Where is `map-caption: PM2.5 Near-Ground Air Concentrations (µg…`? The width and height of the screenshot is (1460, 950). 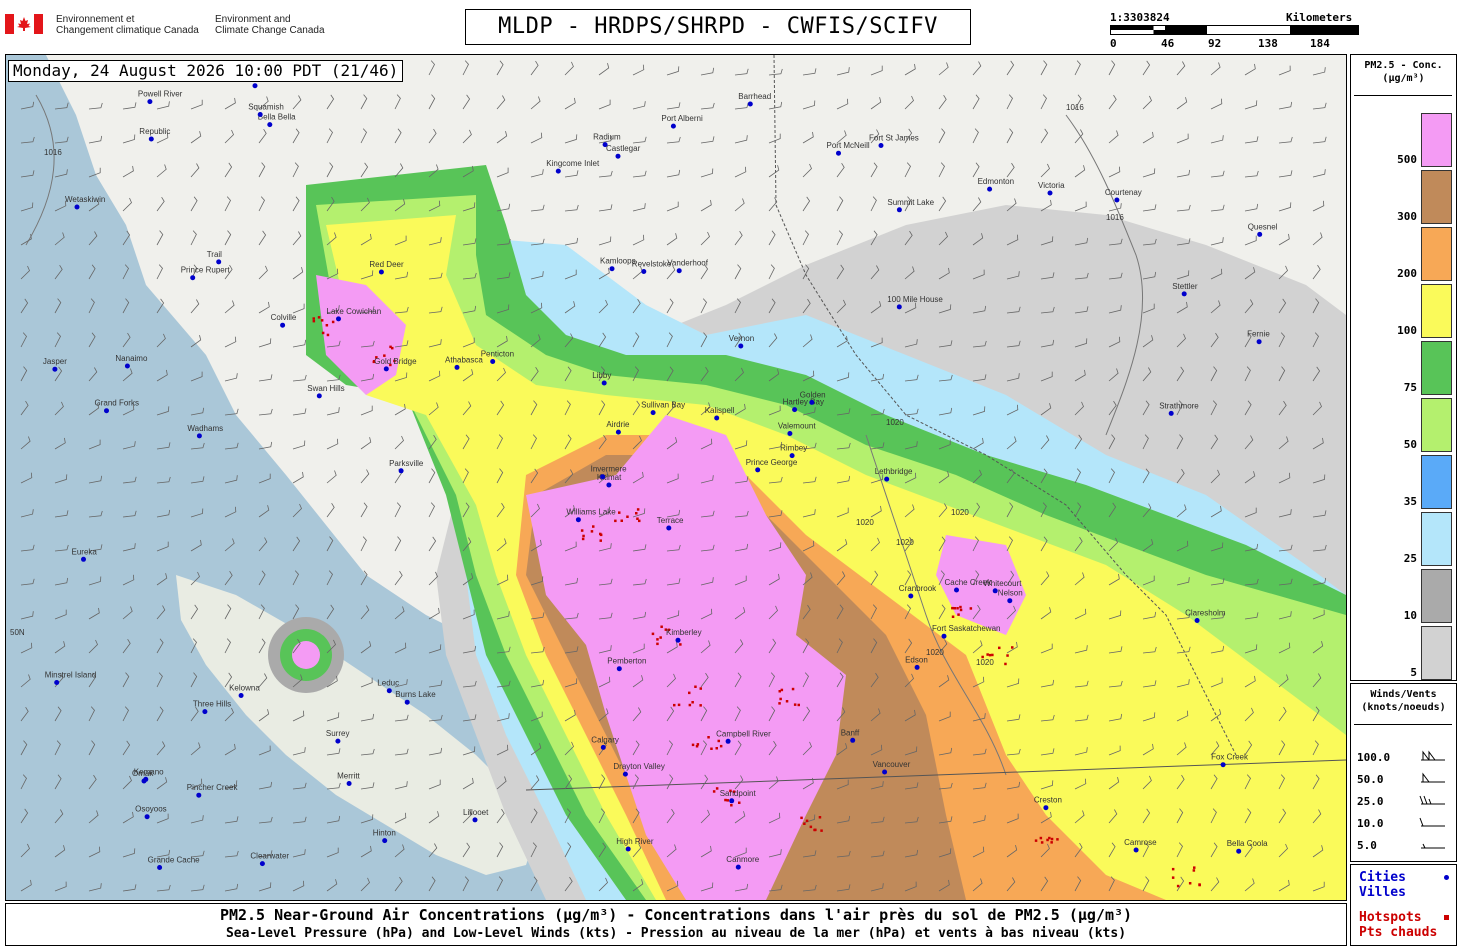
map-caption: PM2.5 Near-Ground Air Concentrations (µg… is located at coordinates (676, 924).